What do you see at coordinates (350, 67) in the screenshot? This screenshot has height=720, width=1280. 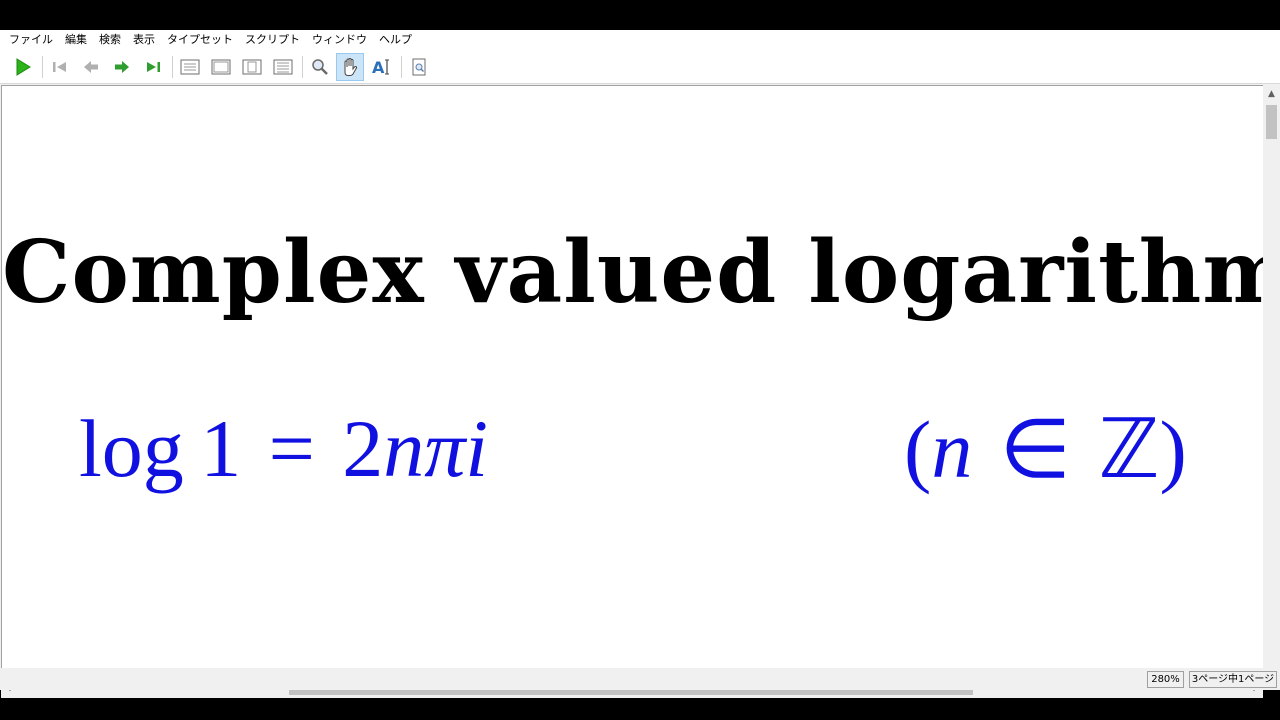 I see `hand-icon` at bounding box center [350, 67].